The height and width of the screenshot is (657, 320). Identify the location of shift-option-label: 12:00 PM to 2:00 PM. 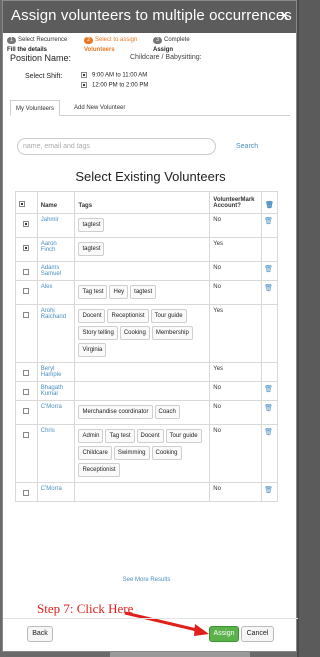
(120, 85).